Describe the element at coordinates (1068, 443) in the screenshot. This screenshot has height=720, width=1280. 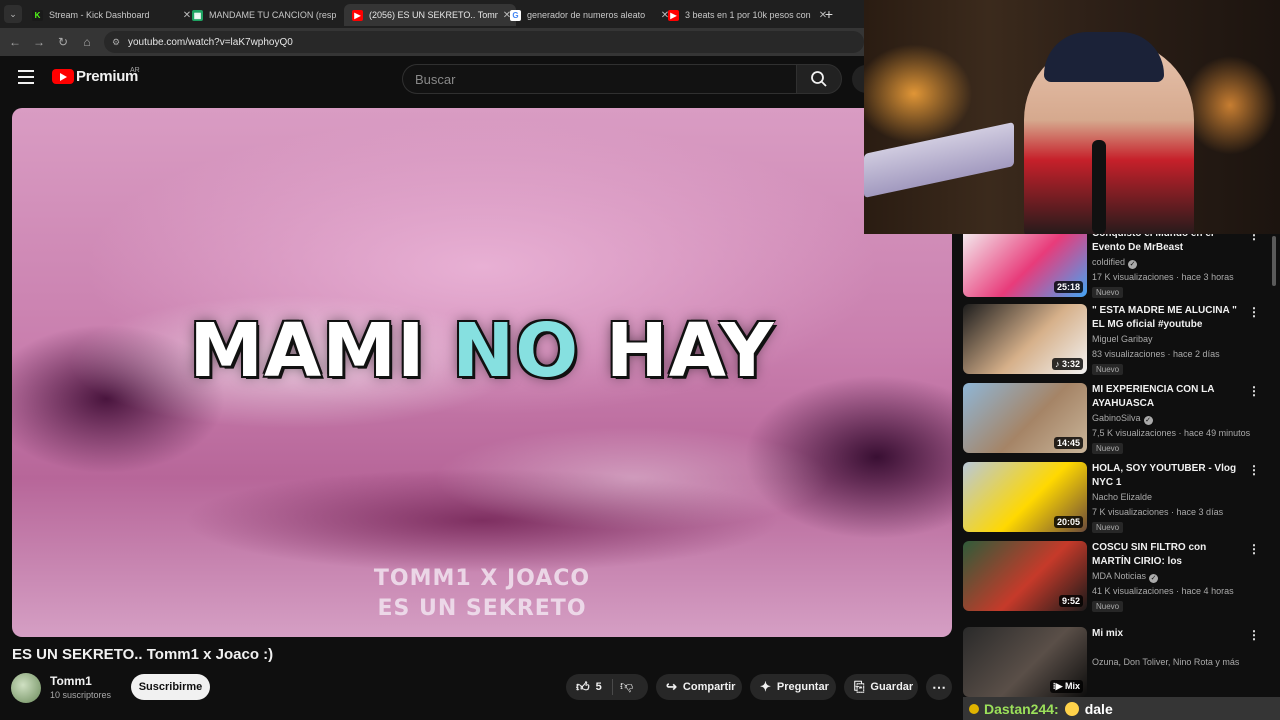
I see `video-duration: 14:45` at that location.